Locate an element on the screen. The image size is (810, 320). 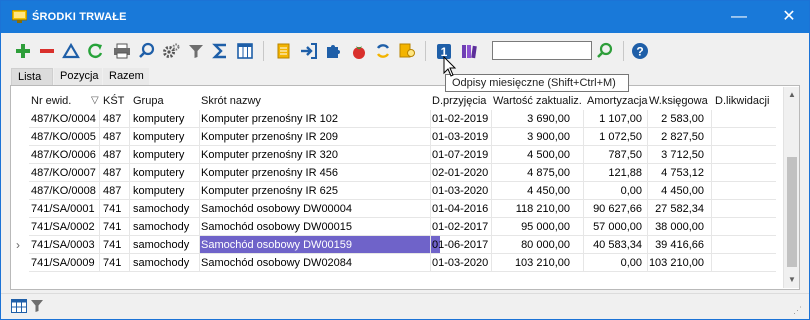
cell-nr-ewid: 741/SA/0009 is located at coordinates (63, 263).